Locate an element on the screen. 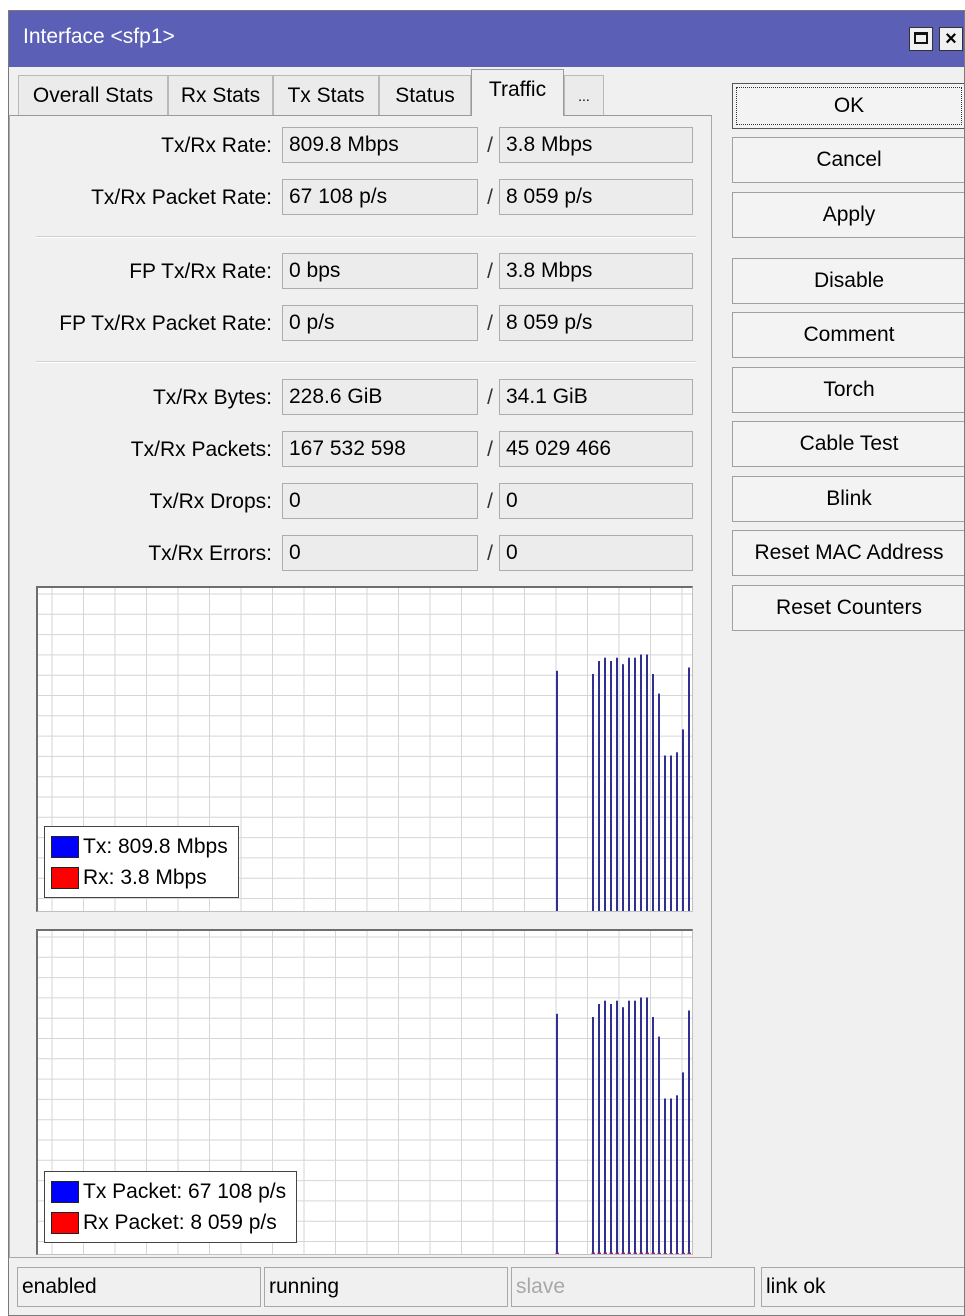 The height and width of the screenshot is (1316, 965). cancel-button: Cancel is located at coordinates (848, 160).